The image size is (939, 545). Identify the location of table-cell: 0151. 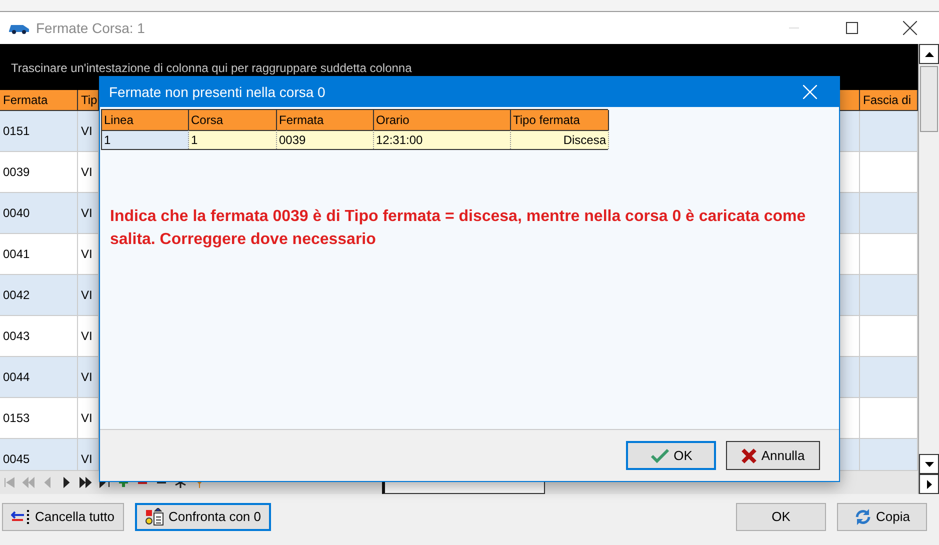
(39, 131).